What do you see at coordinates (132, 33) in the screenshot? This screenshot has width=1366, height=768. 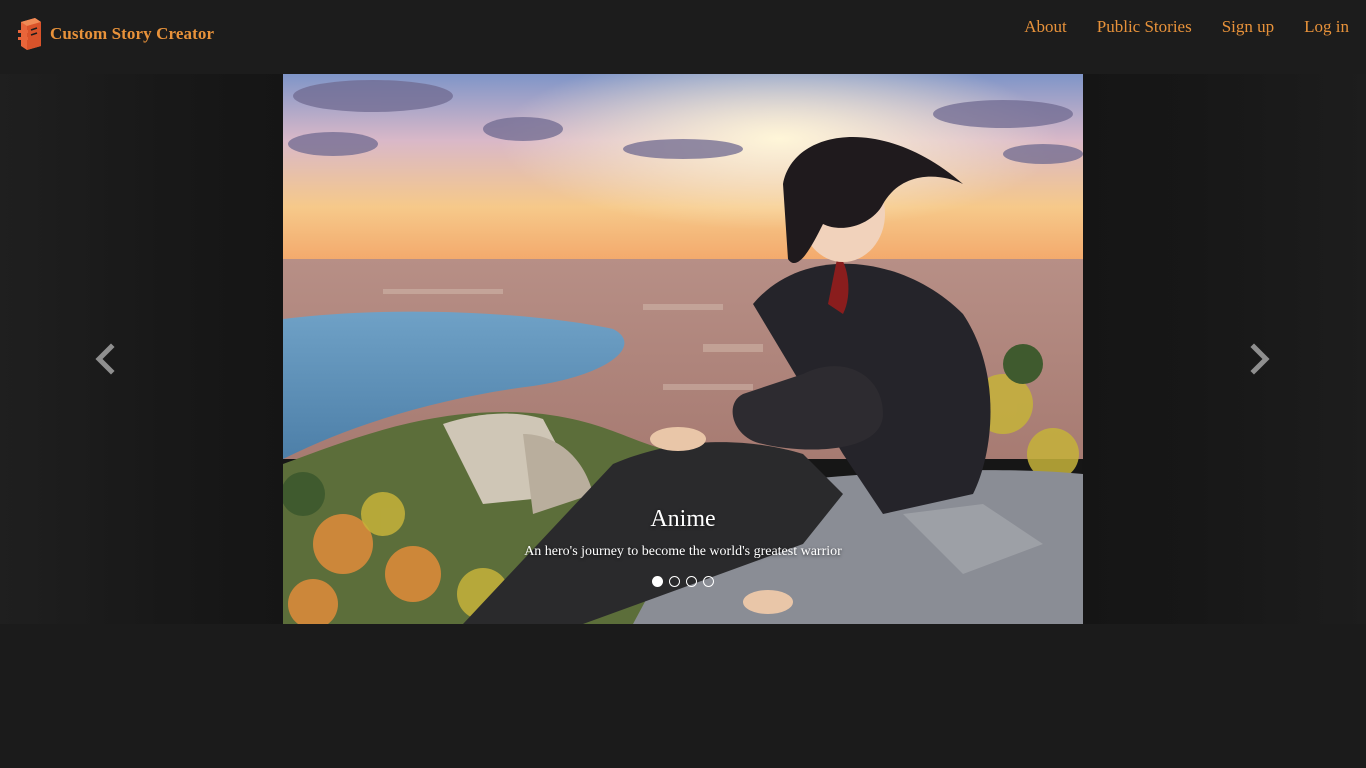 I see `brand-name: Custom Story Creator` at bounding box center [132, 33].